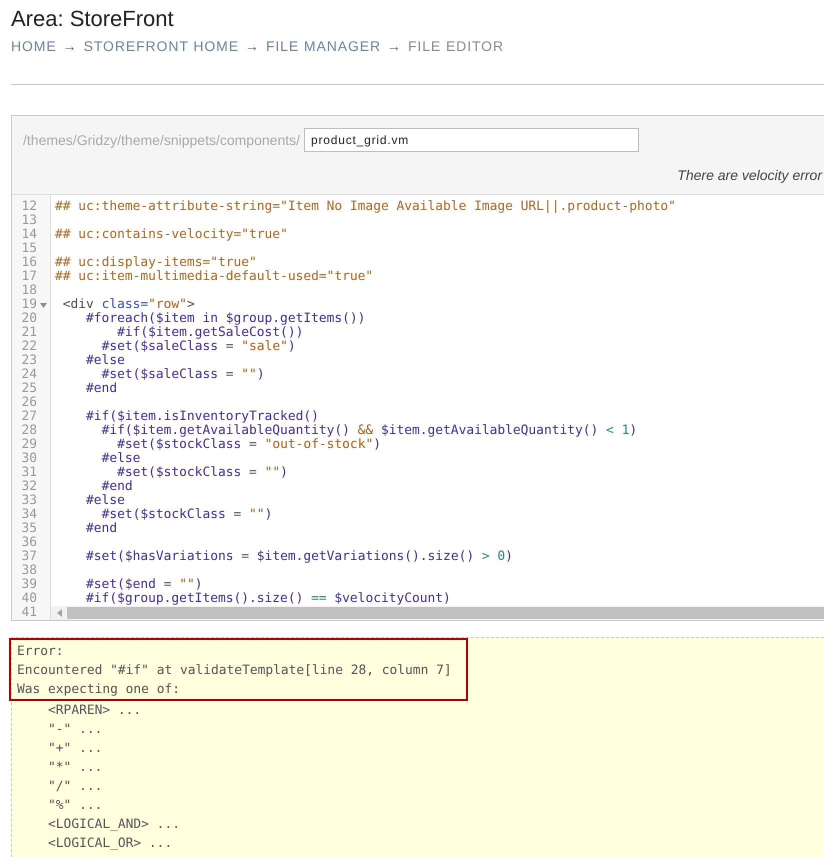 The image size is (824, 857). Describe the element at coordinates (370, 430) in the screenshot. I see `code-line: #if($item.getAvailableQuantity() && $item.getAvailableQuantity() < 1)` at that location.